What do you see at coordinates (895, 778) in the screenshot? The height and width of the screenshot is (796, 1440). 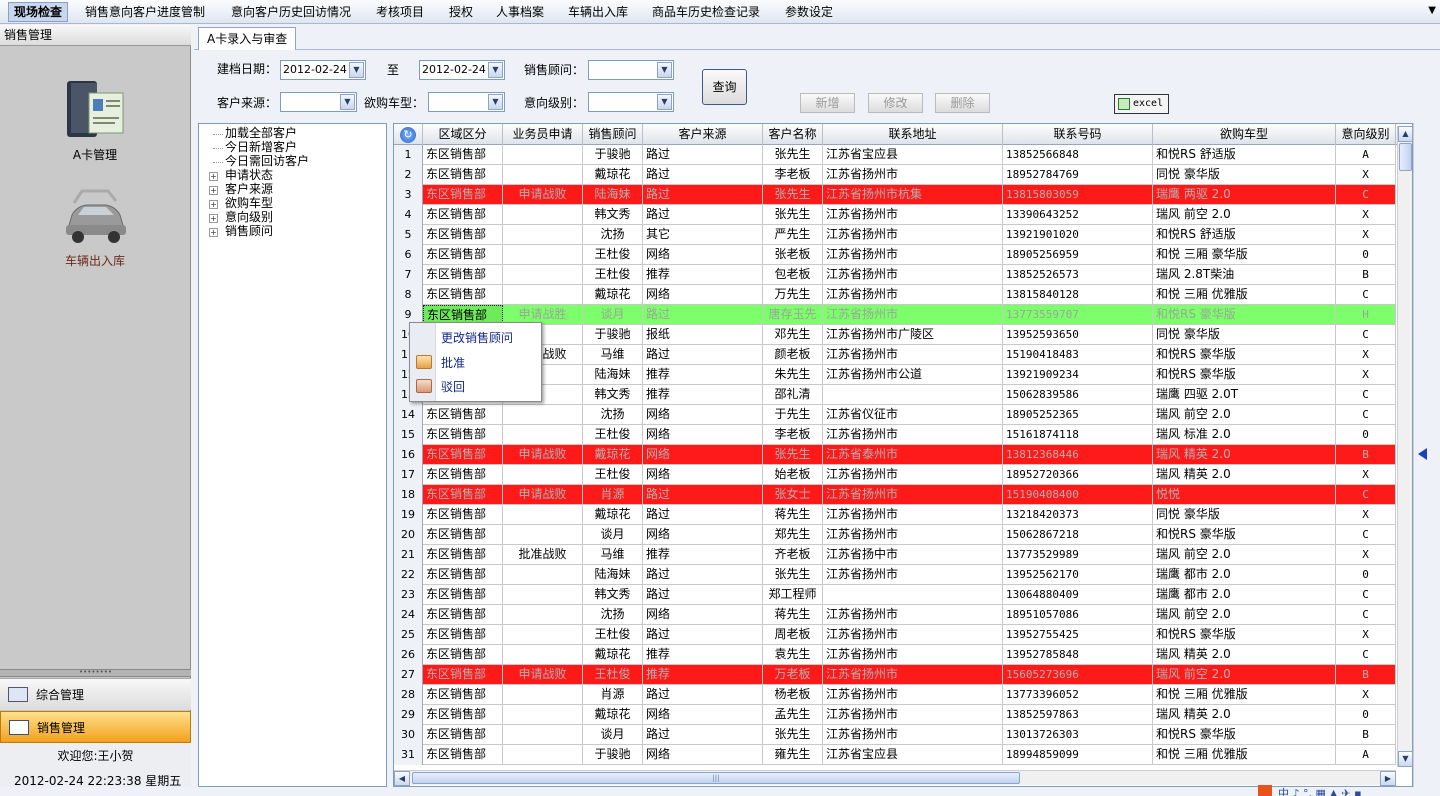 I see `horizontal-scrollbar: ◀ ||| ▶` at bounding box center [895, 778].